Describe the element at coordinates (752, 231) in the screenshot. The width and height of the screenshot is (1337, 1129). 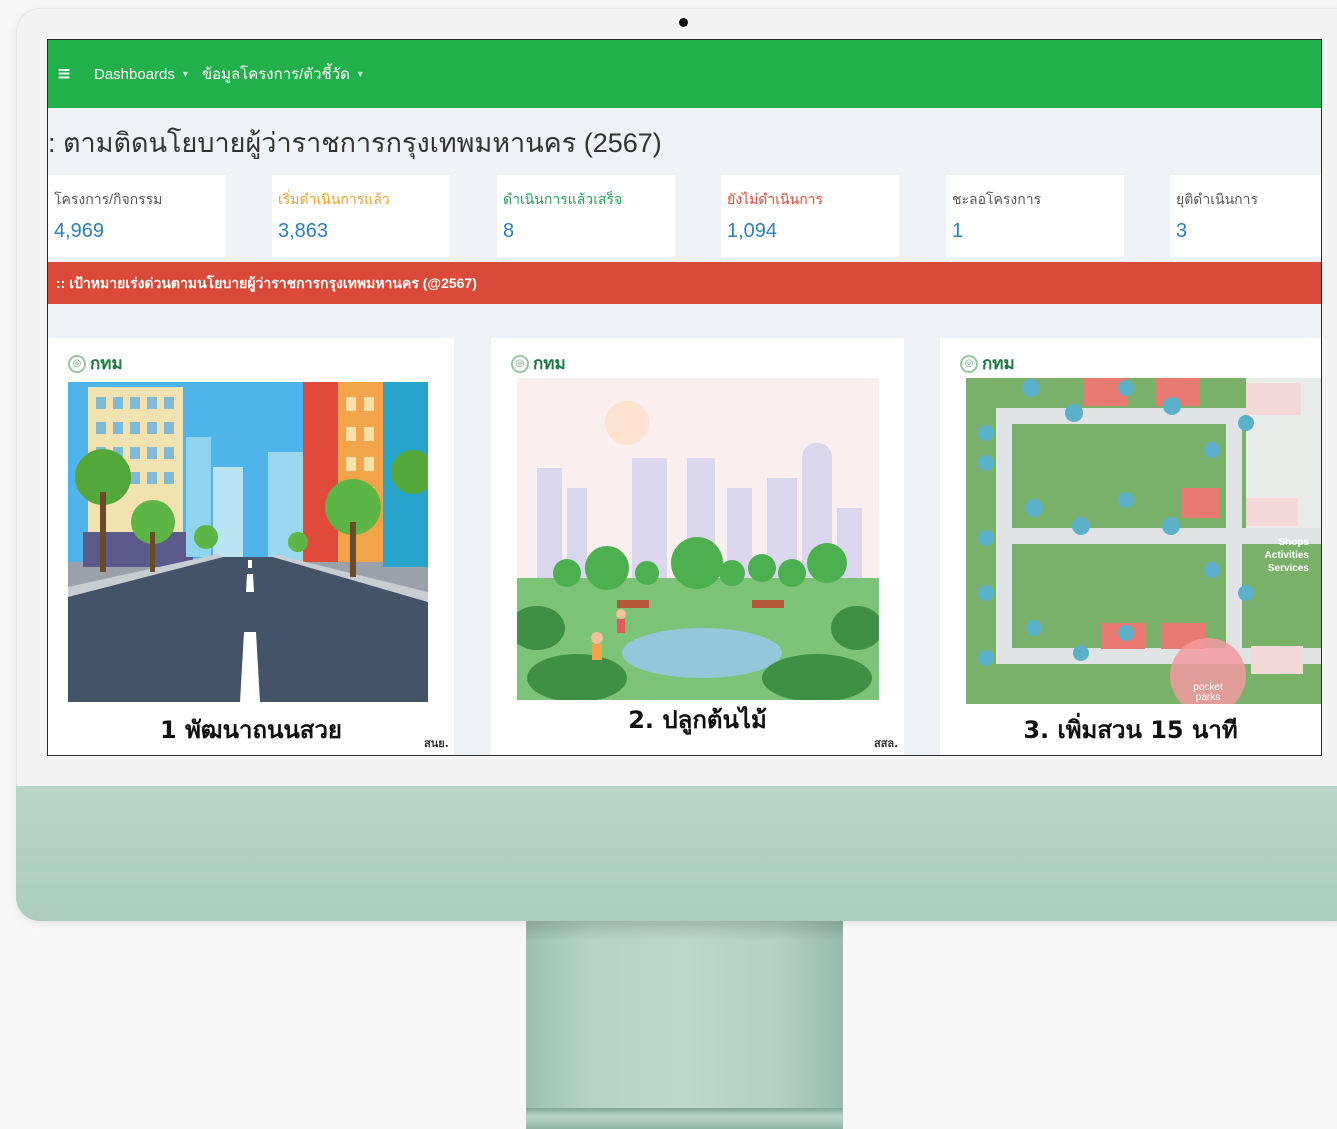
I see `stat-value: 1,094` at that location.